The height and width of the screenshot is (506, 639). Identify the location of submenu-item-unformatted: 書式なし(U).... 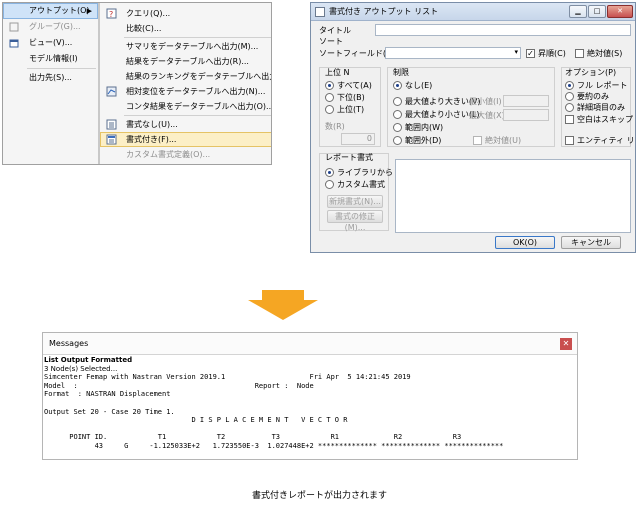
(185, 124).